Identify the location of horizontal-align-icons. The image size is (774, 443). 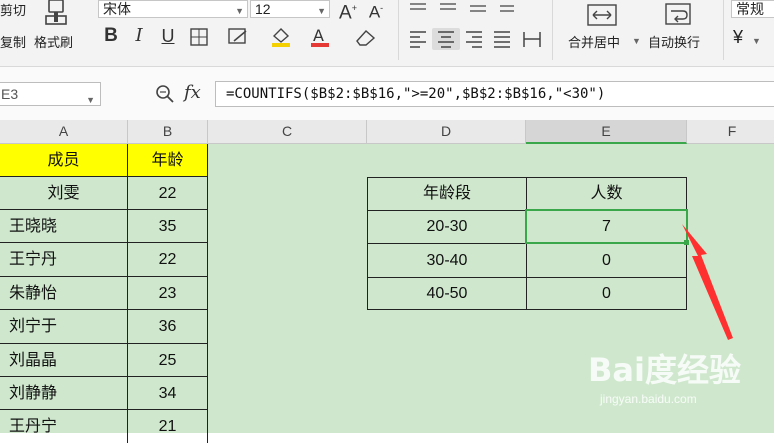
(476, 39).